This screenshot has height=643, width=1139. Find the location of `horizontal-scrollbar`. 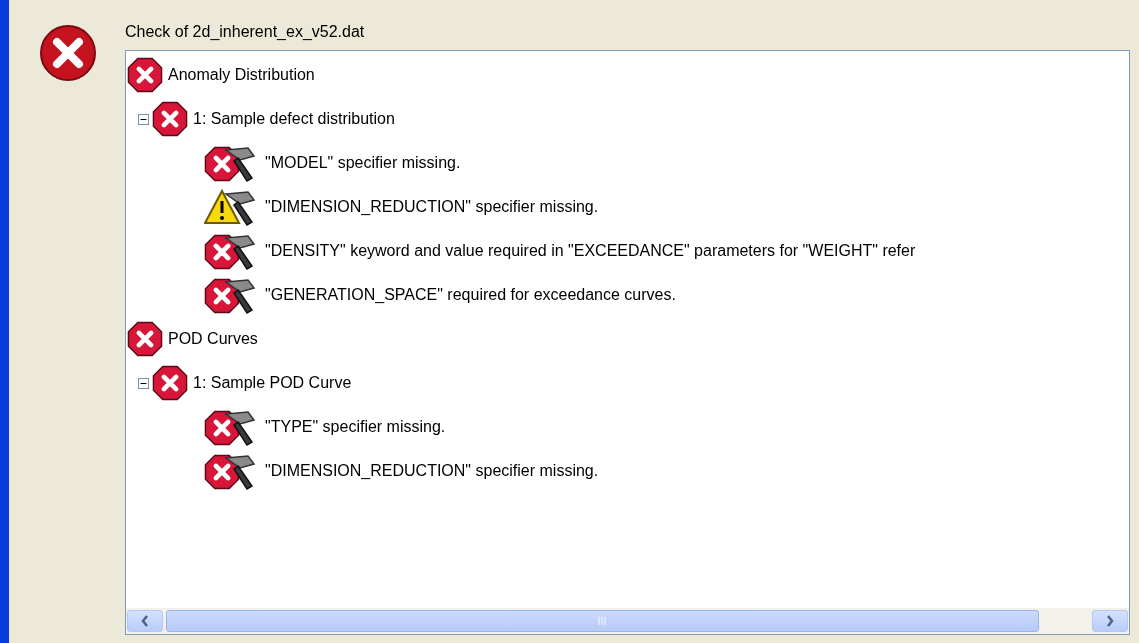

horizontal-scrollbar is located at coordinates (627, 621).